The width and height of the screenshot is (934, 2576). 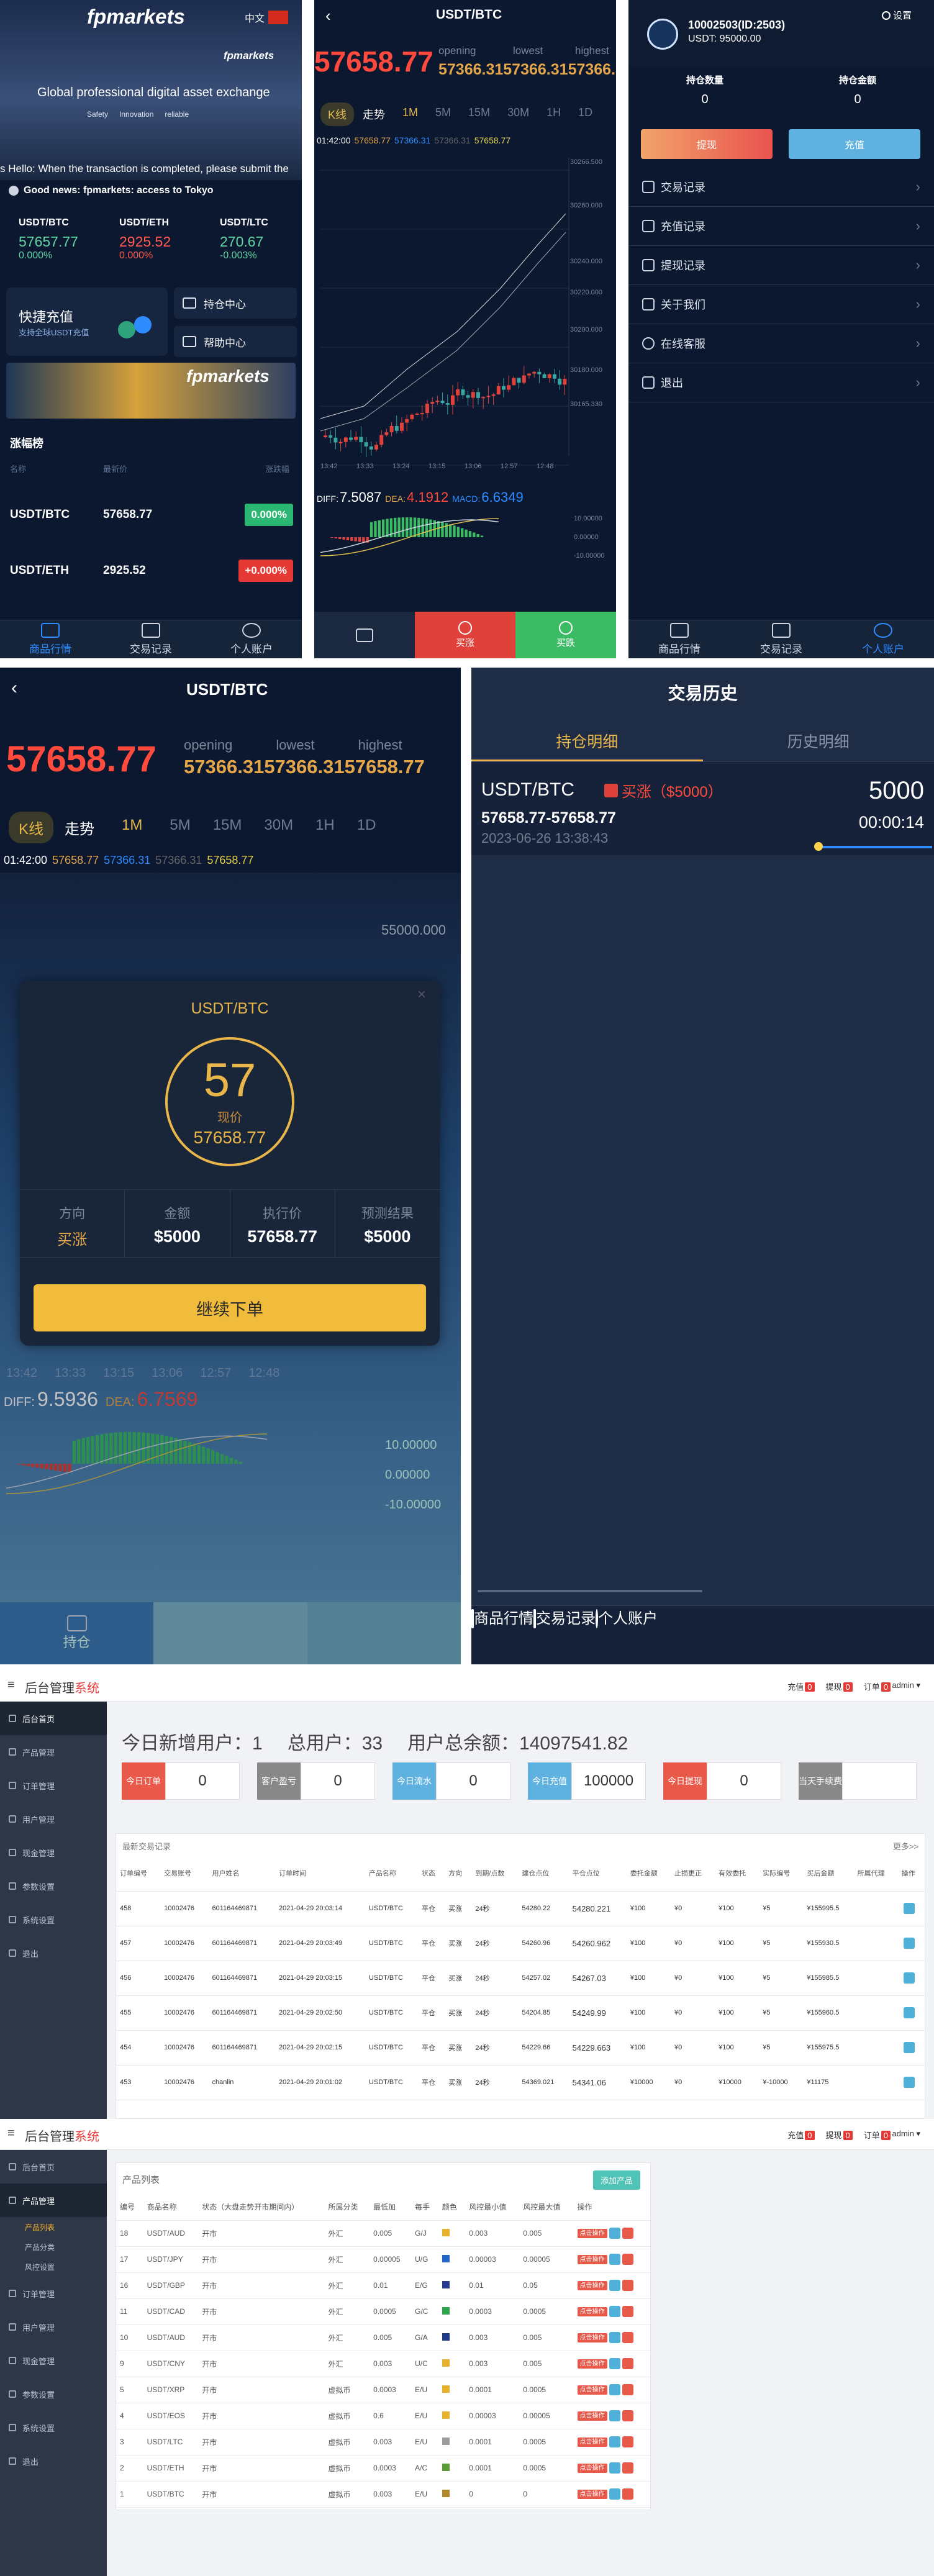 What do you see at coordinates (906, 1685) in the screenshot?
I see `admin-user-menu: admin ▾` at bounding box center [906, 1685].